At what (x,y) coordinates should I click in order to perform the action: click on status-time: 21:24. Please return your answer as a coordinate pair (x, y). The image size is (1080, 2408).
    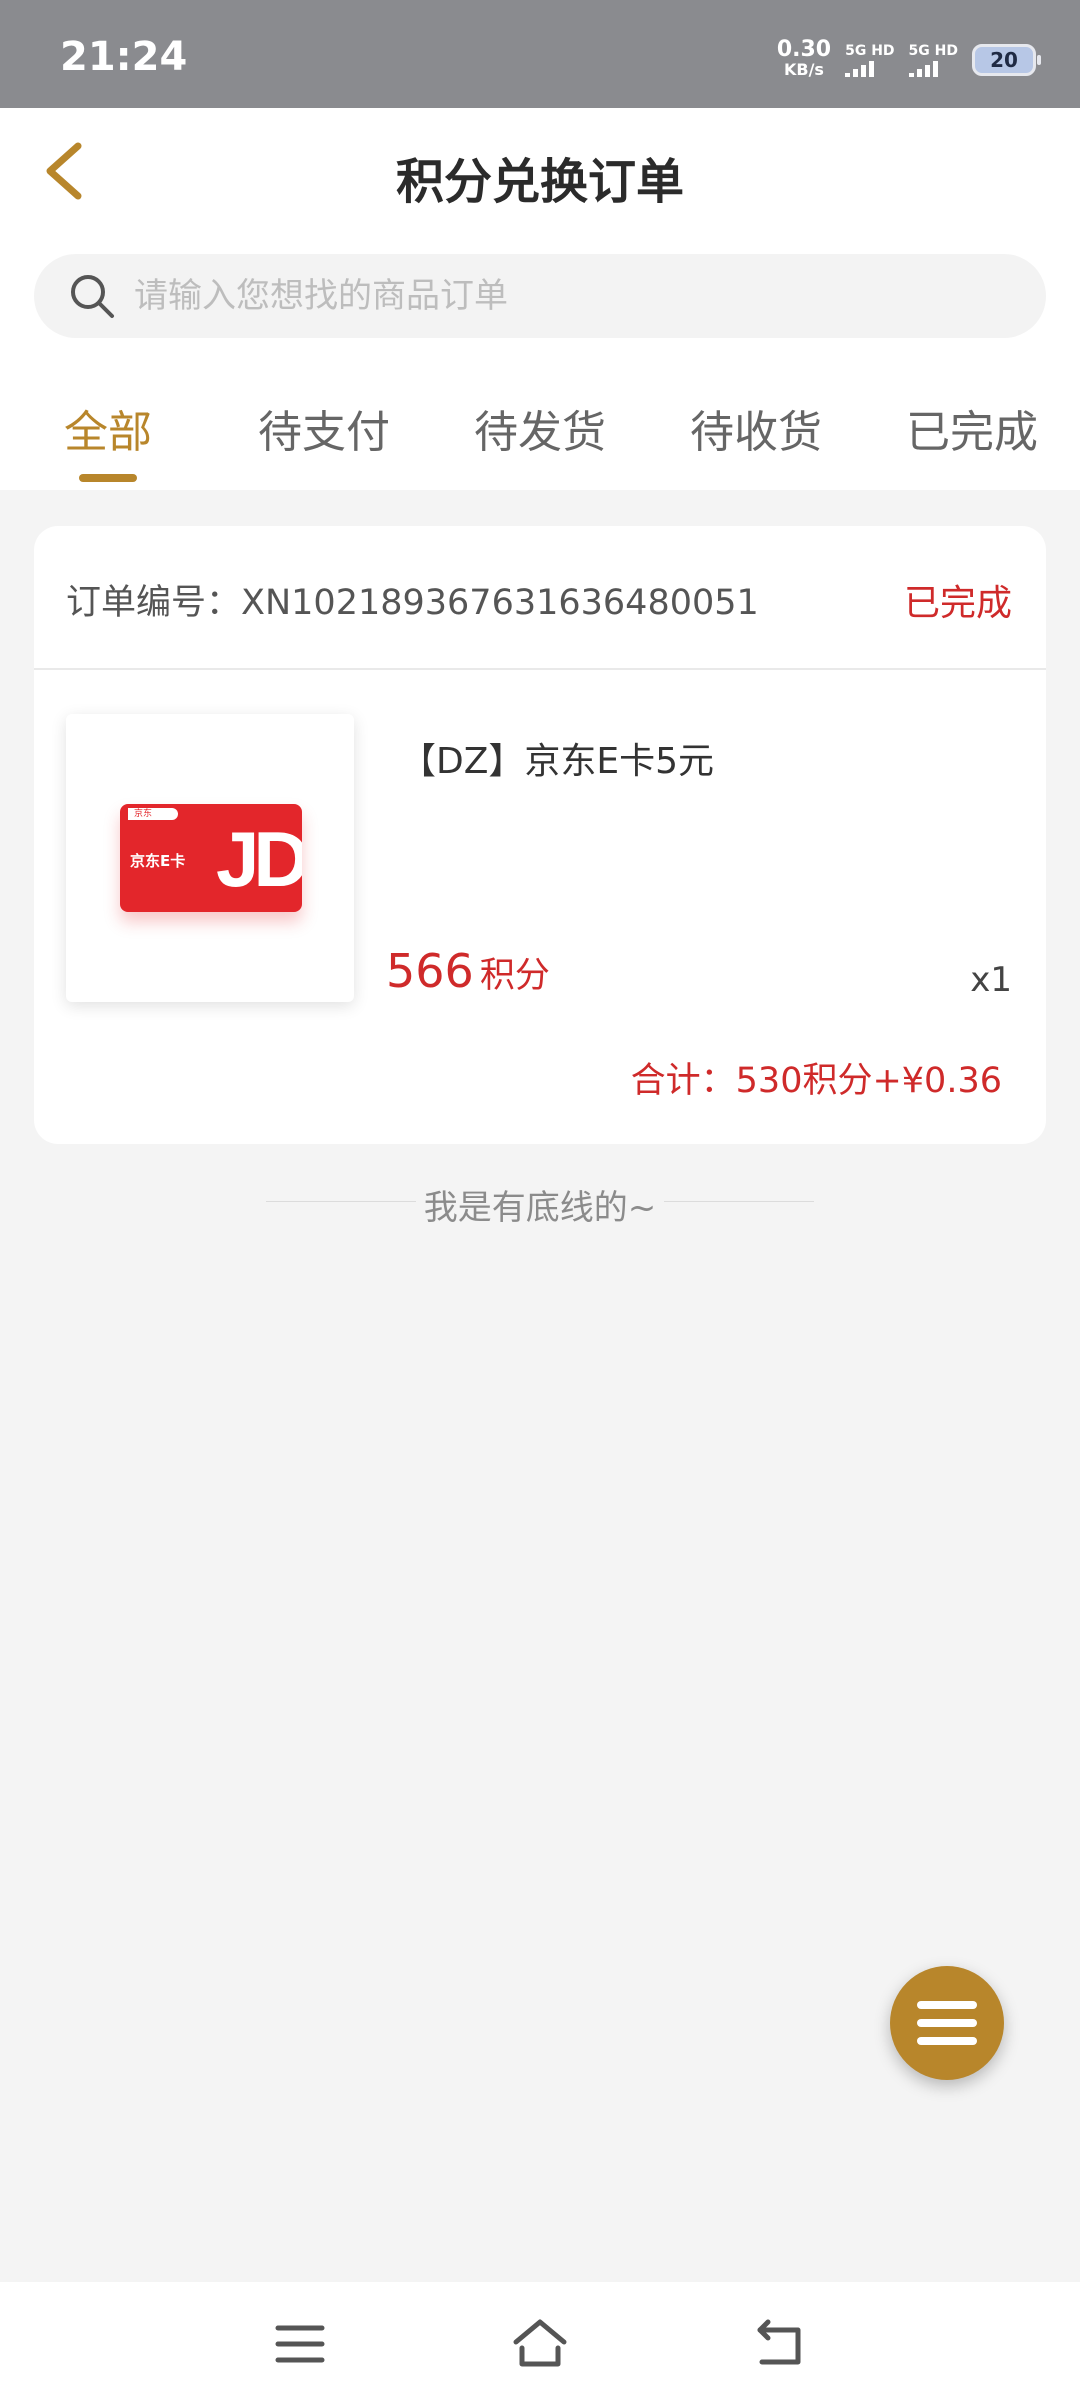
    Looking at the image, I should click on (124, 57).